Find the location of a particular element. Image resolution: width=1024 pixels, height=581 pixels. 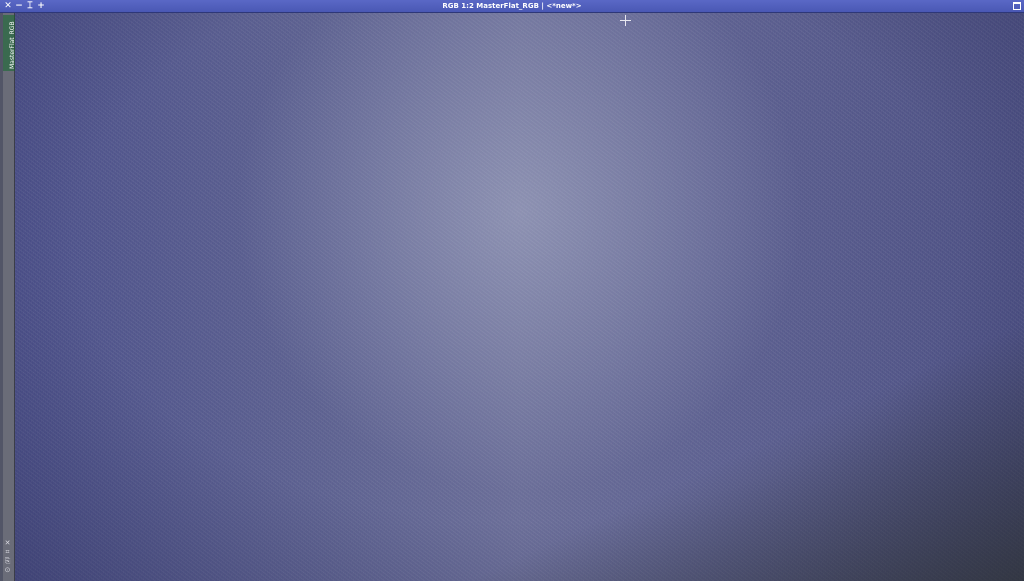

close-view-icon: ✕ is located at coordinates (7, 543).